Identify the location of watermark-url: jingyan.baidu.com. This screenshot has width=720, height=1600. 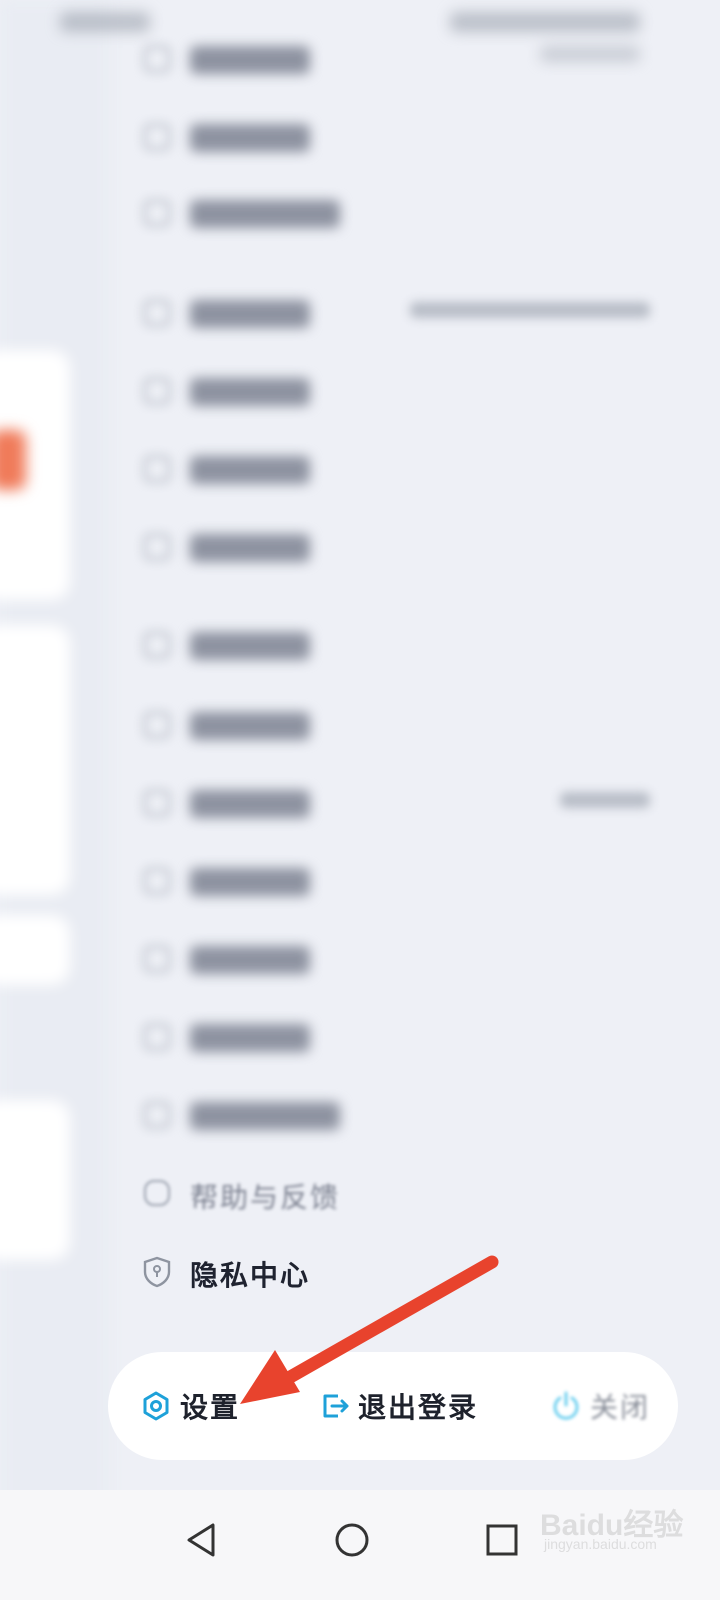
(600, 1544).